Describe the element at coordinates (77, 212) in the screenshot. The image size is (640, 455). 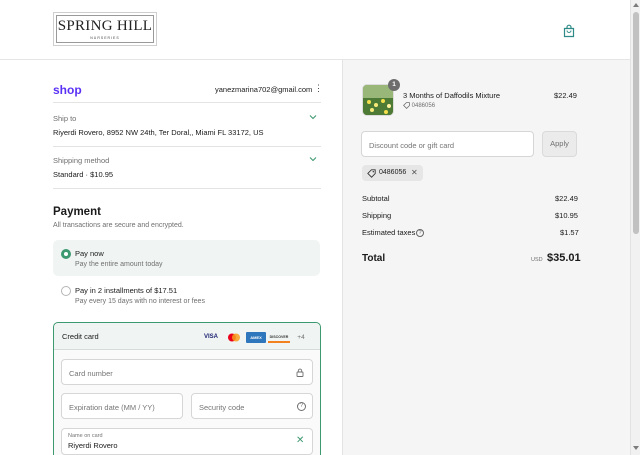
I see `payment-title: Payment` at that location.